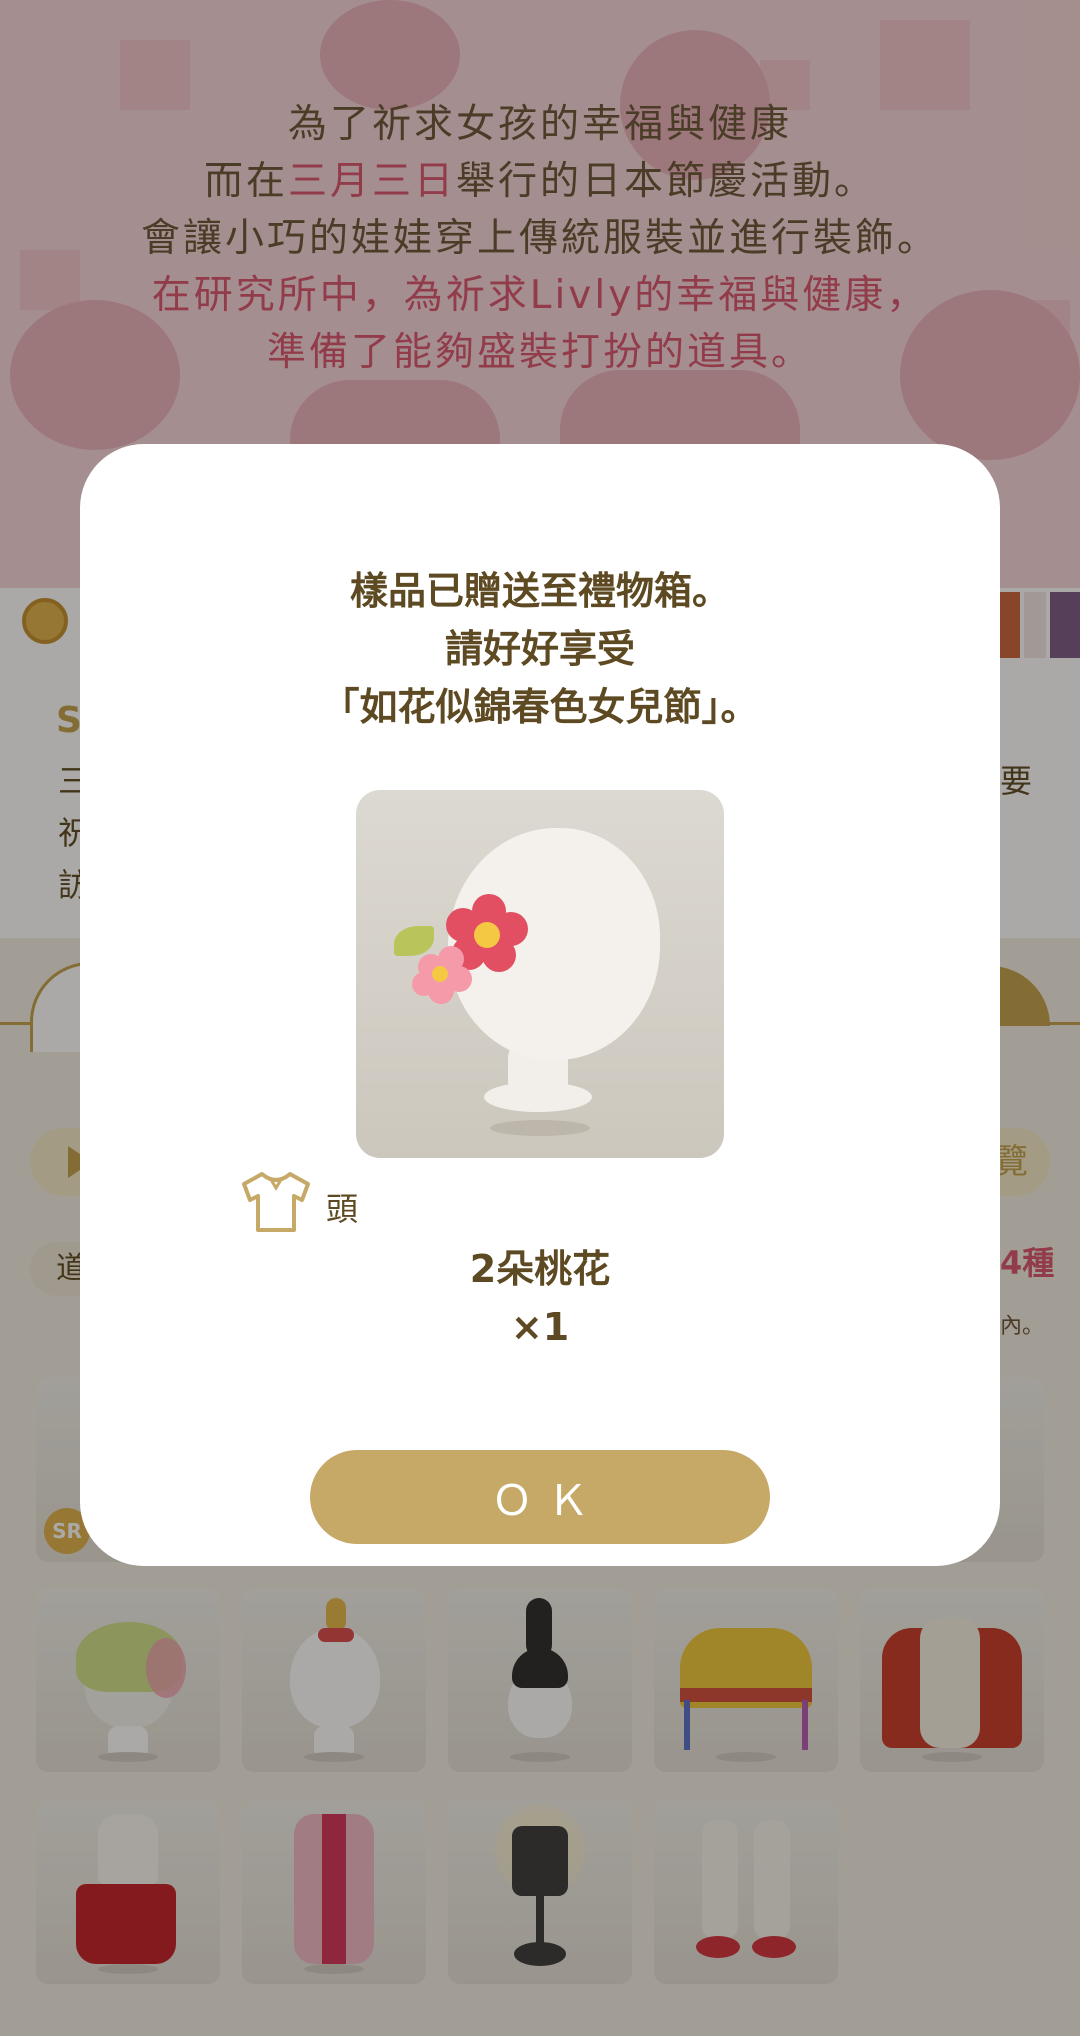 Image resolution: width=1080 pixels, height=2036 pixels. What do you see at coordinates (342, 1209) in the screenshot?
I see `category-label: 頭` at bounding box center [342, 1209].